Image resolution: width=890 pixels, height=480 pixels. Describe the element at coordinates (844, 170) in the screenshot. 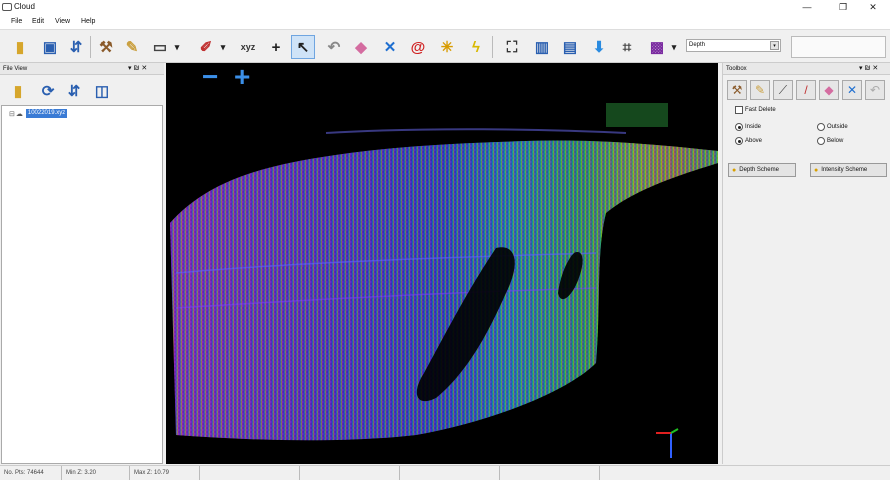

I see `intensity-scheme-label: Intensity Scheme` at that location.